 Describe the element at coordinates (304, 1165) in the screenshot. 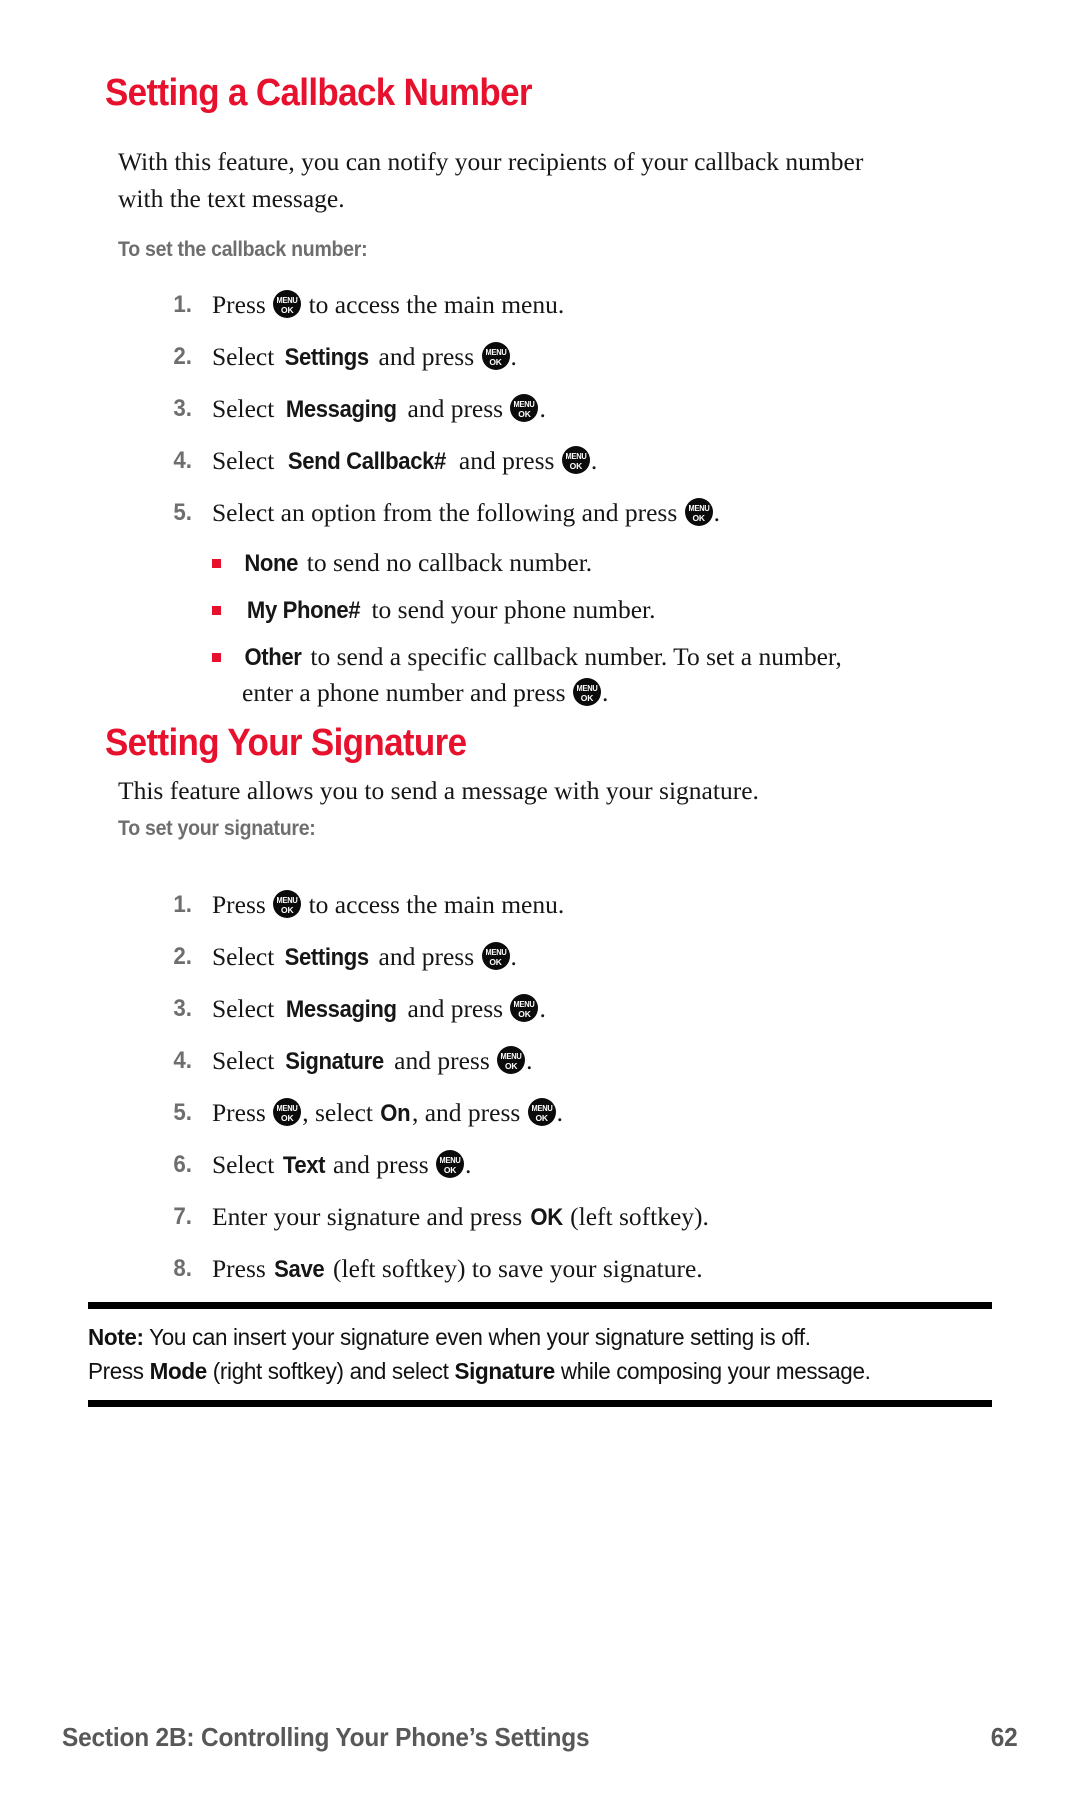

I see `ui-term: Text` at that location.